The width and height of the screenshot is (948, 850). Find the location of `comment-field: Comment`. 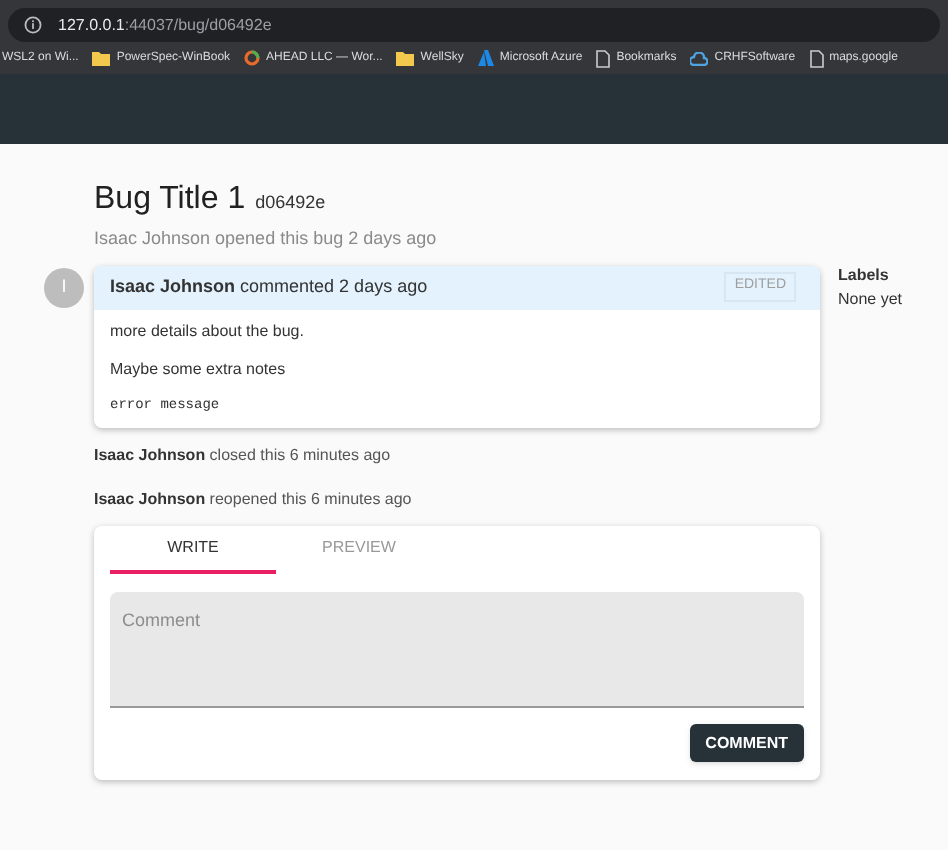

comment-field: Comment is located at coordinates (457, 650).